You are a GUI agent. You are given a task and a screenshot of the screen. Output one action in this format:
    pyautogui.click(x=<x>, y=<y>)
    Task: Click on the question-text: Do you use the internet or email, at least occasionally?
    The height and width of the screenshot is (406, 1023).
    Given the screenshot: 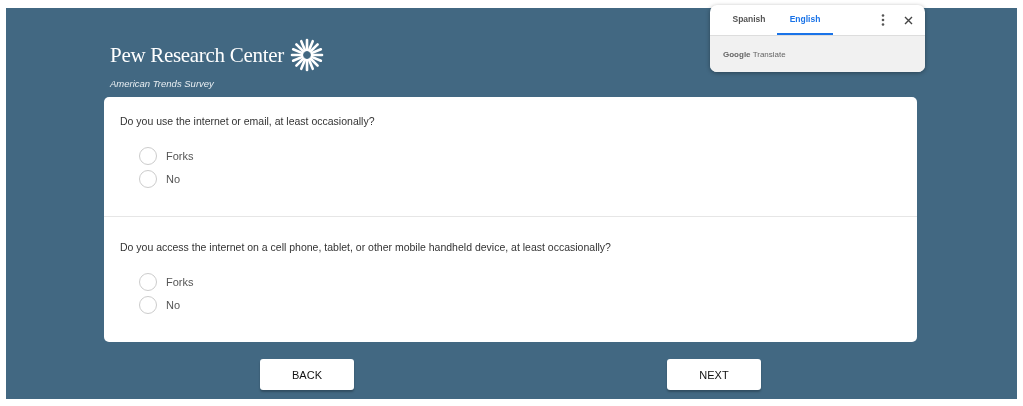 What is the action you would take?
    pyautogui.click(x=248, y=121)
    